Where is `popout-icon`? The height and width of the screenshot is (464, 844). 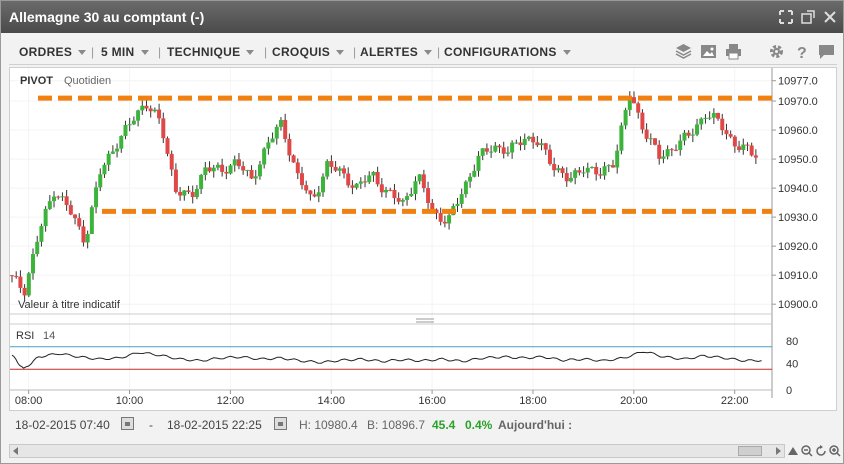 popout-icon is located at coordinates (808, 17).